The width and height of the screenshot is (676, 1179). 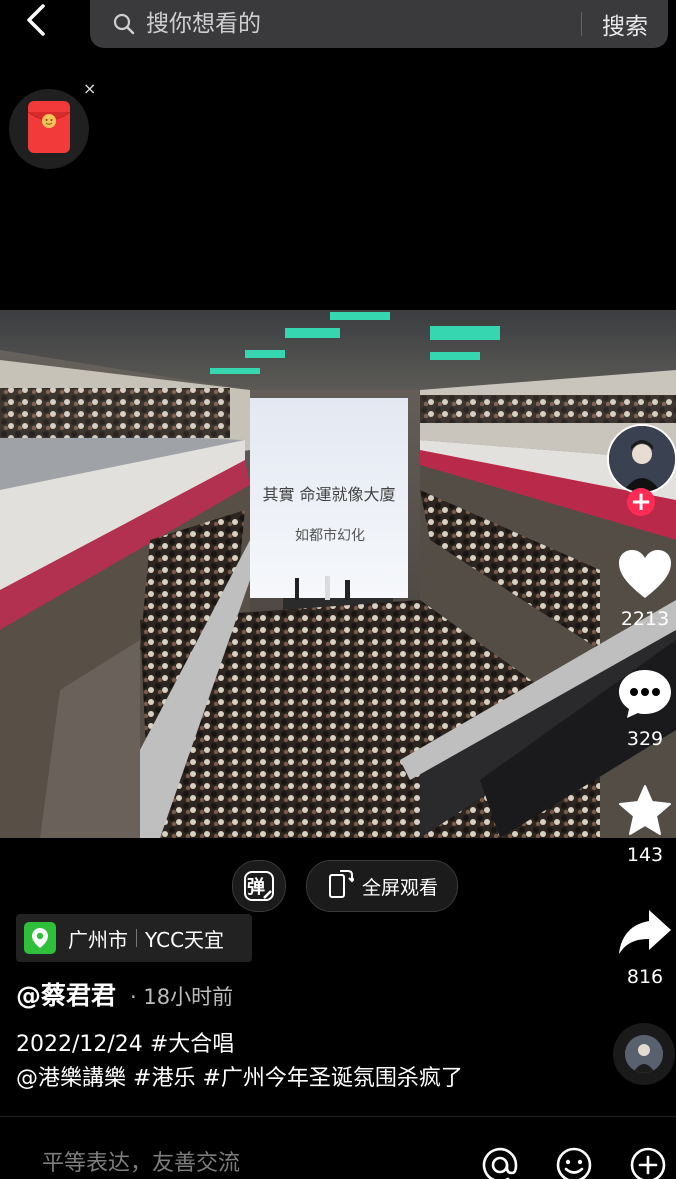 I want to click on comment-count: 329, so click(x=645, y=739).